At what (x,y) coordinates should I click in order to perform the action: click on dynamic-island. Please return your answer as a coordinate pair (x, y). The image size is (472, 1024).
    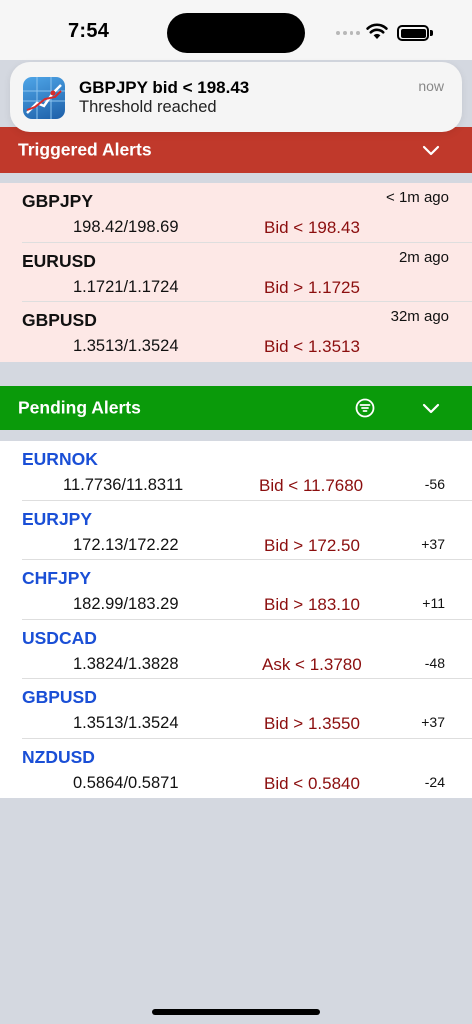
    Looking at the image, I should click on (236, 33).